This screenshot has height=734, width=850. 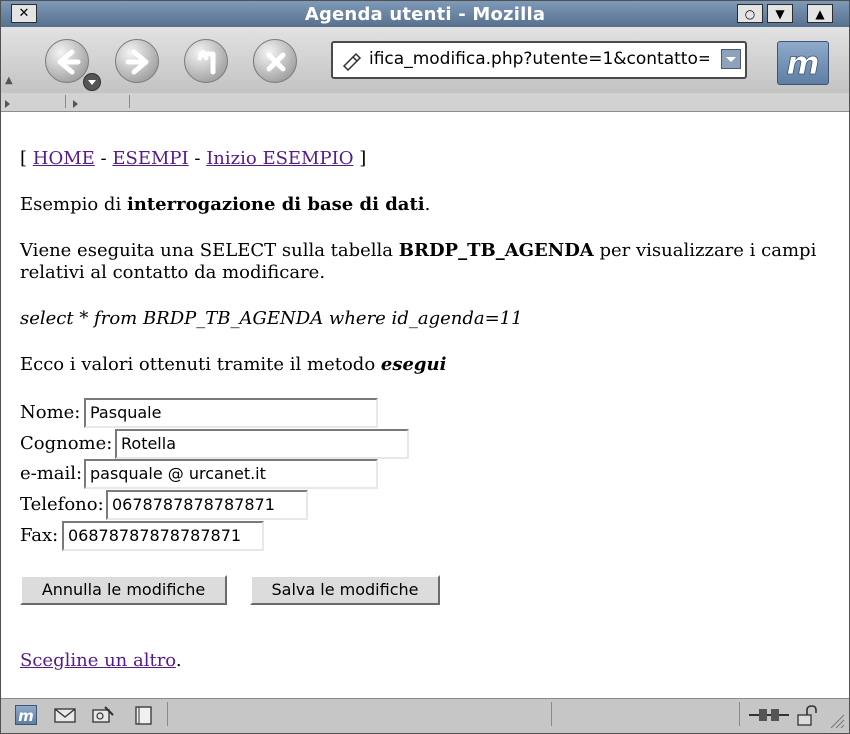 What do you see at coordinates (209, 250) in the screenshot?
I see `select-text: Viene eseguita una SELECT sulla tabella` at bounding box center [209, 250].